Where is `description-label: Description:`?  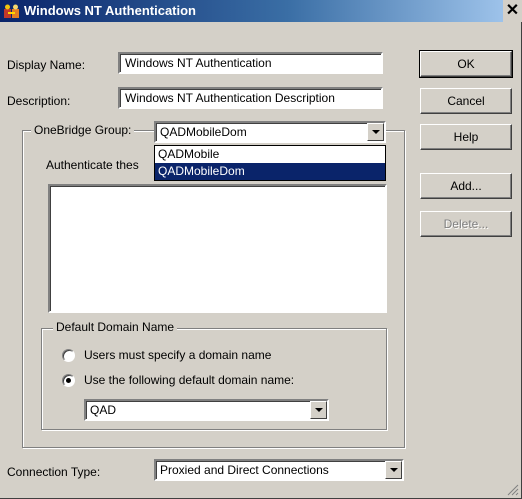 description-label: Description: is located at coordinates (39, 101).